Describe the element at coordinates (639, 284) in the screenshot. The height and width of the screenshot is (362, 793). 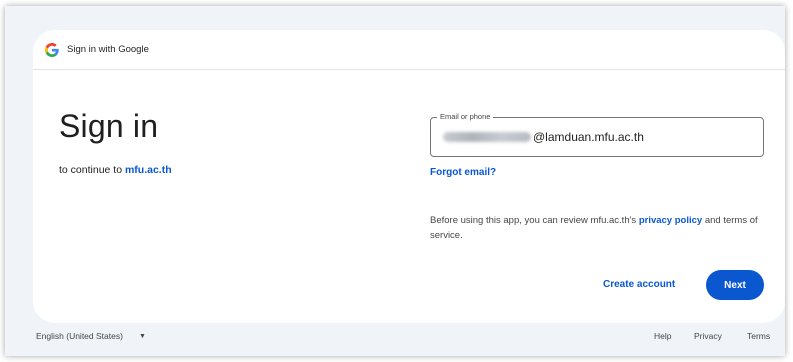
I see `create-account-button: Create account` at that location.